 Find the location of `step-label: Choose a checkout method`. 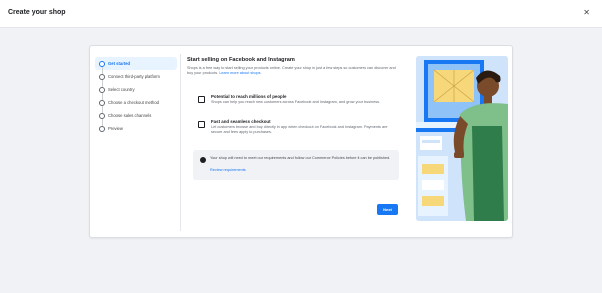

step-label: Choose a checkout method is located at coordinates (133, 102).